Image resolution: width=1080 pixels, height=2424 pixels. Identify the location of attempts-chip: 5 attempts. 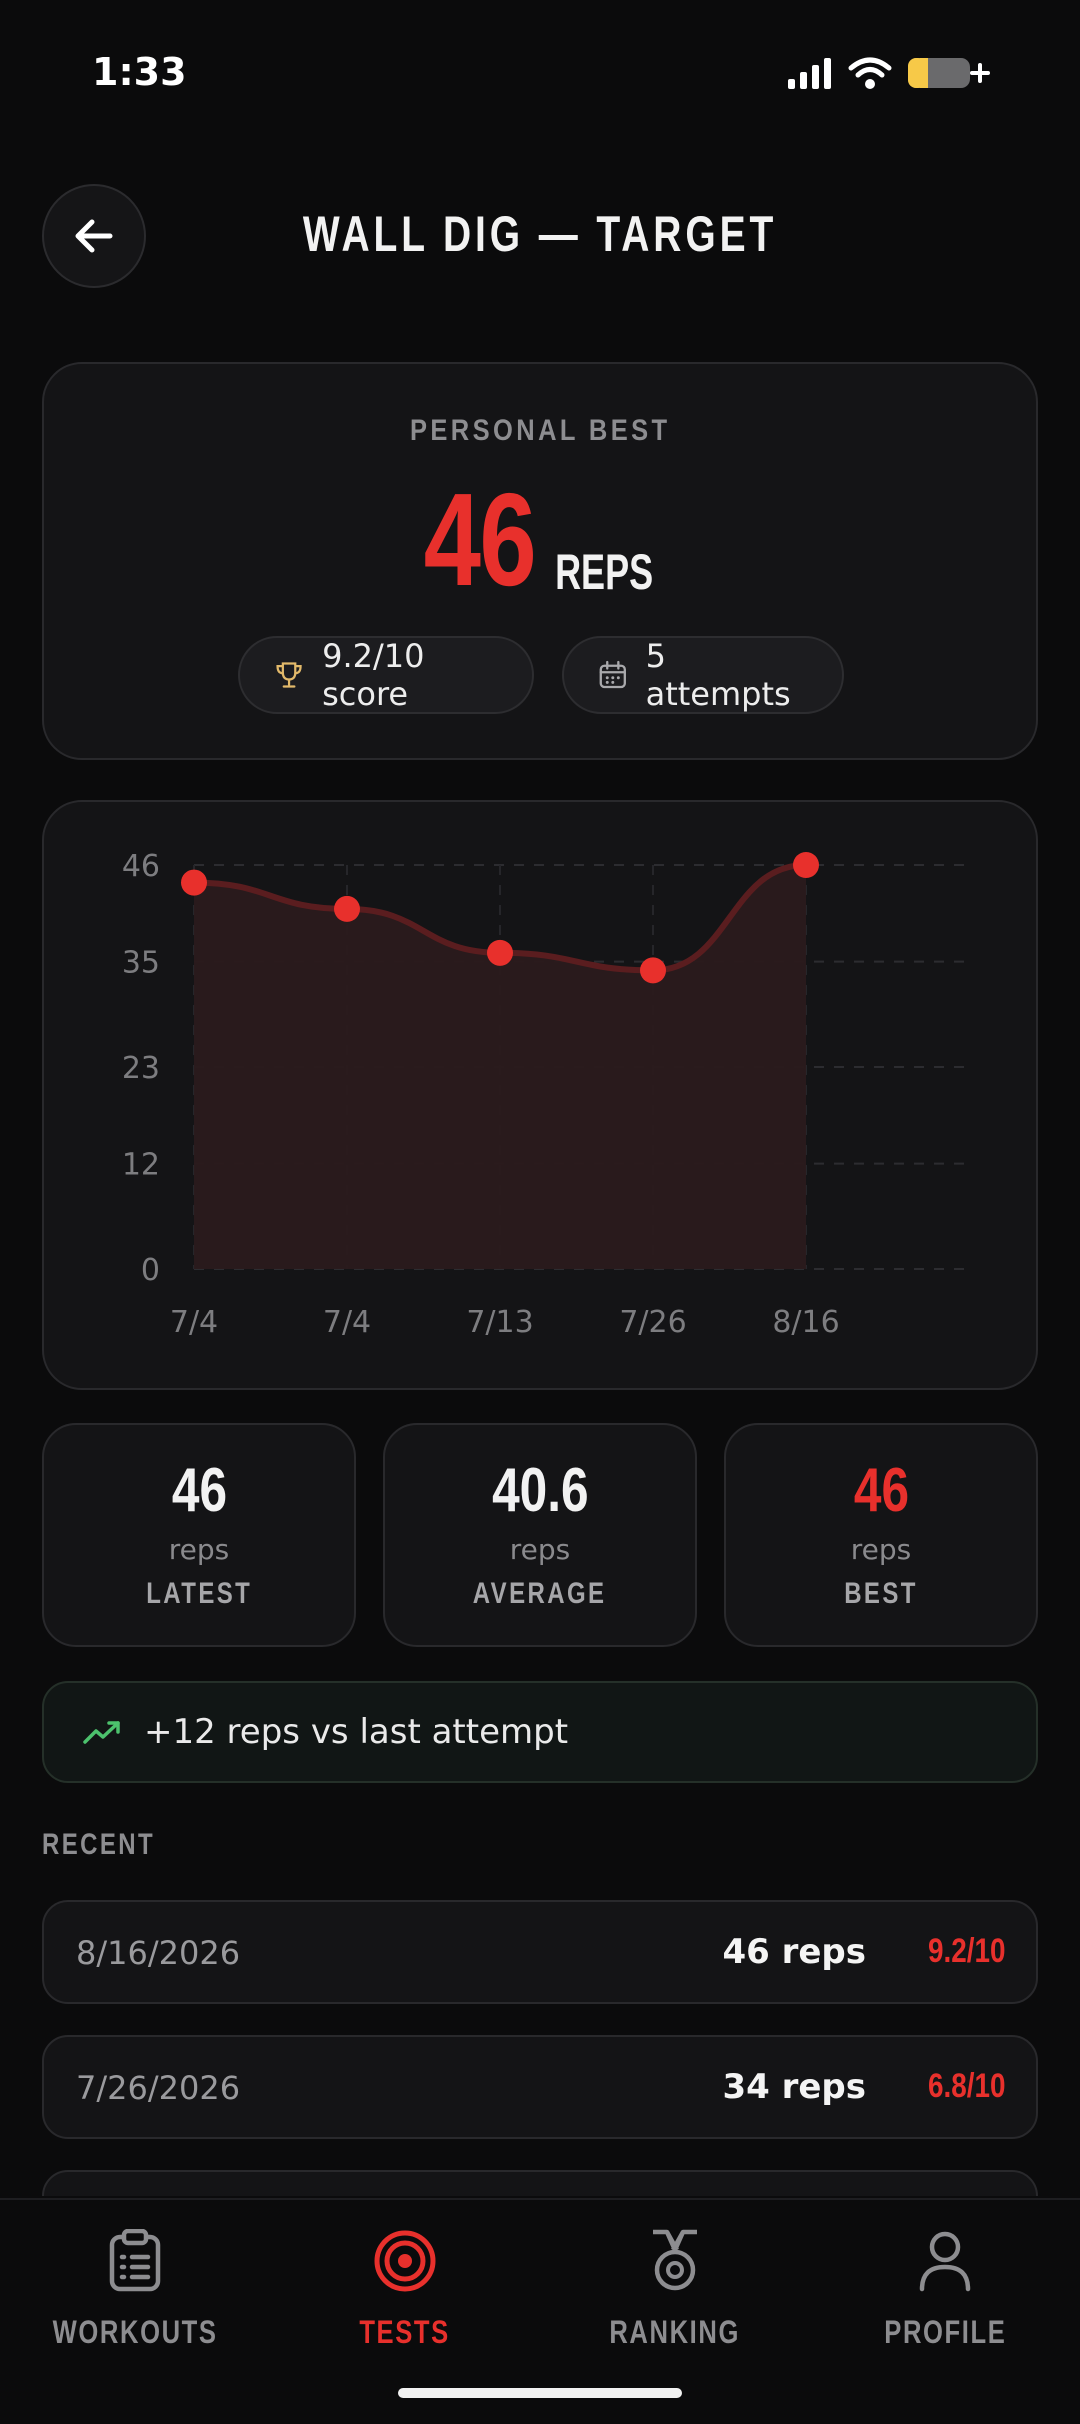
(703, 675).